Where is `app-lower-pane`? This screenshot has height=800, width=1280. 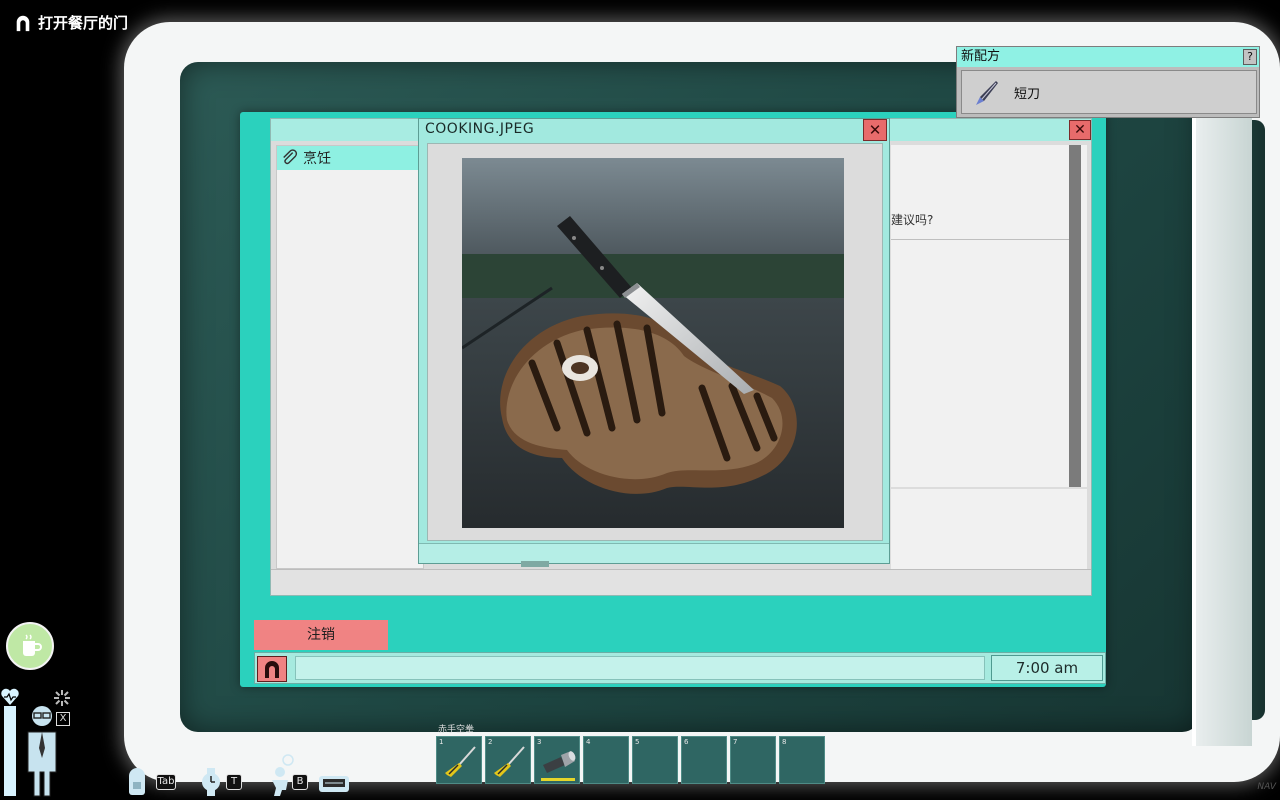
app-lower-pane is located at coordinates (989, 529).